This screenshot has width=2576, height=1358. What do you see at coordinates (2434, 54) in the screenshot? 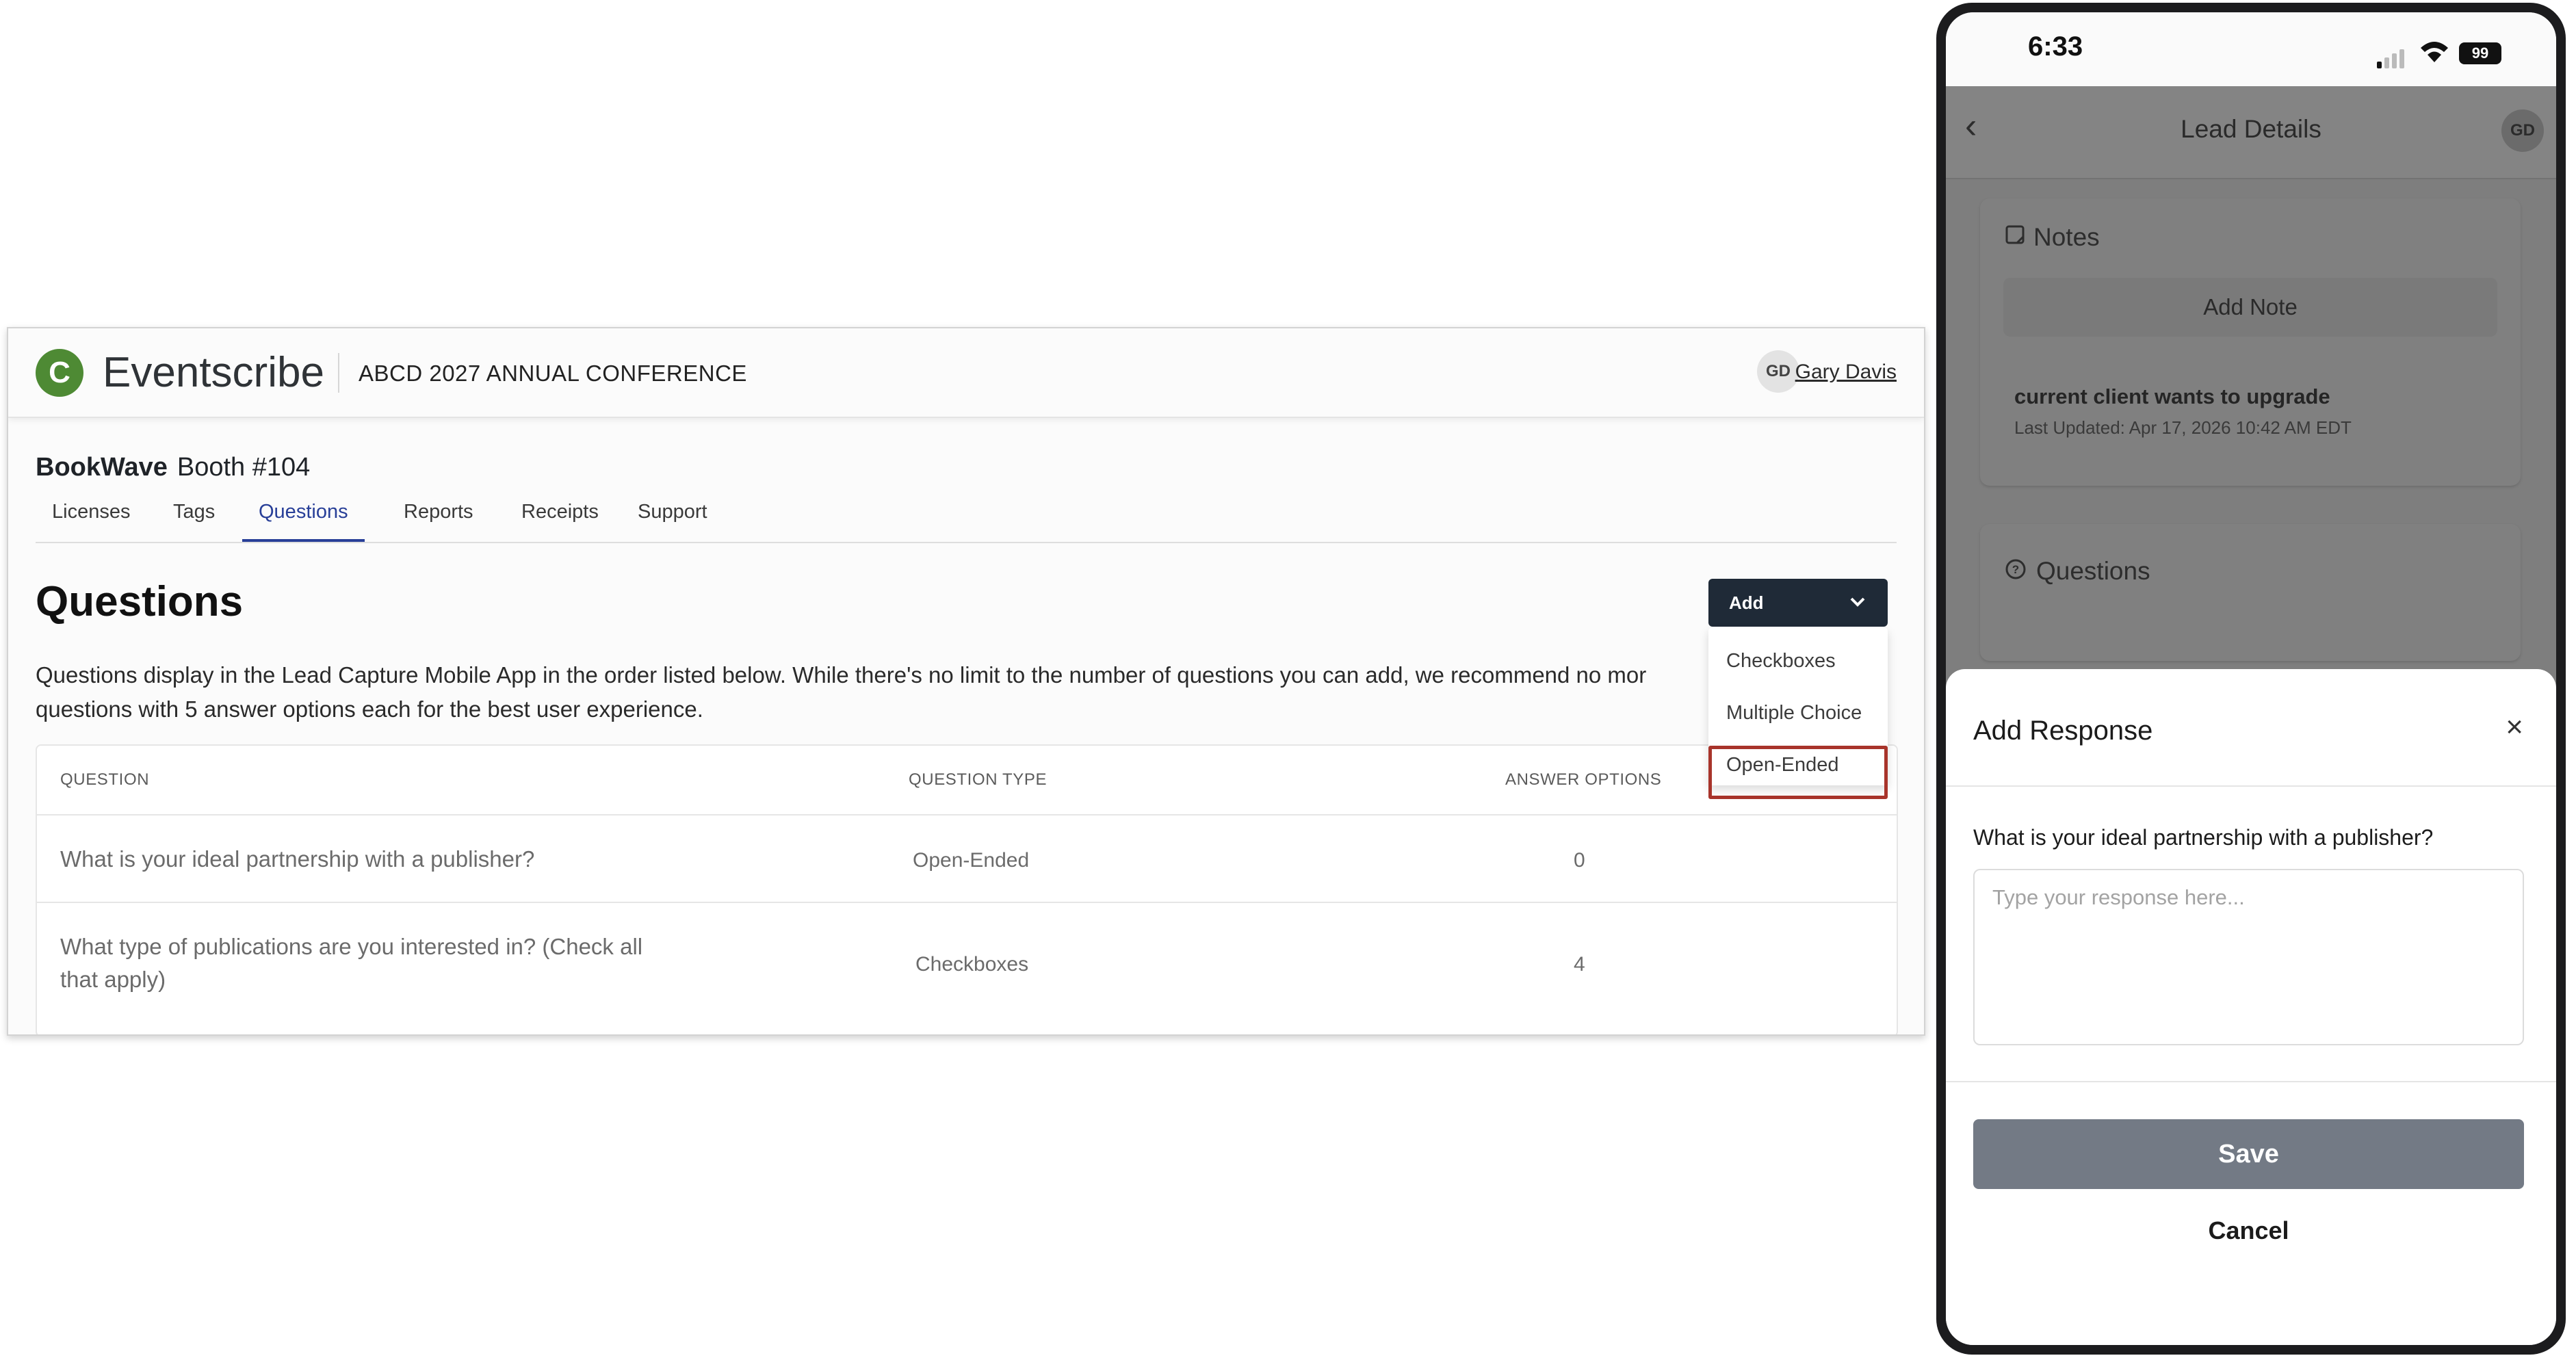
I see `wifi-icon` at bounding box center [2434, 54].